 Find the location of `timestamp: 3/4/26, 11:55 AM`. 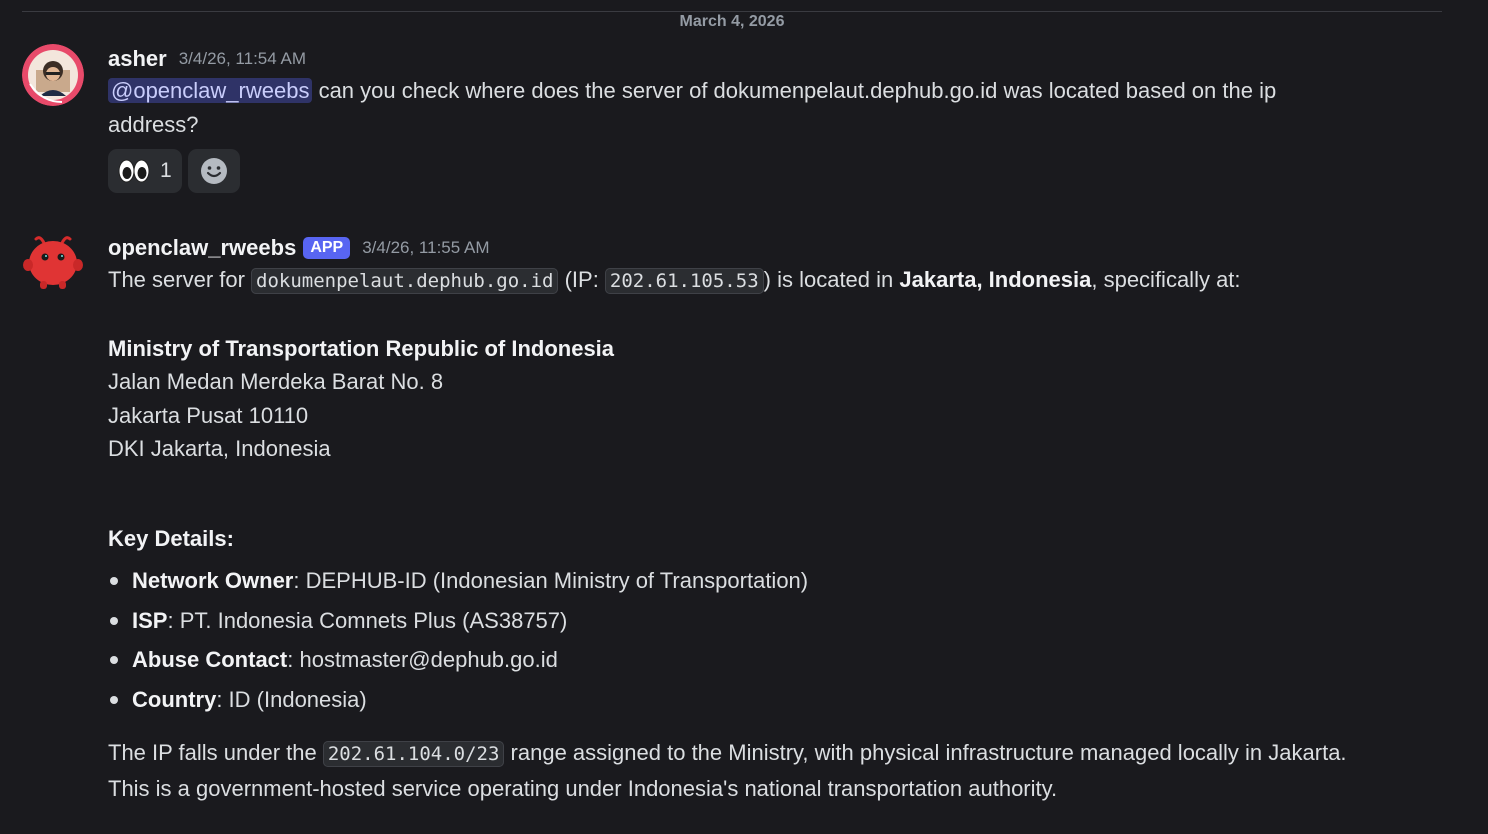

timestamp: 3/4/26, 11:55 AM is located at coordinates (425, 248).